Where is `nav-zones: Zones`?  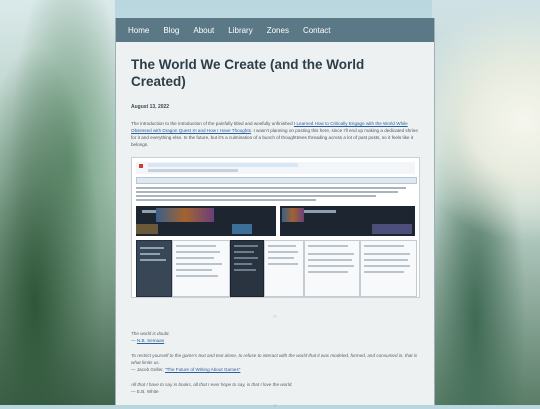
nav-zones: Zones is located at coordinates (278, 30).